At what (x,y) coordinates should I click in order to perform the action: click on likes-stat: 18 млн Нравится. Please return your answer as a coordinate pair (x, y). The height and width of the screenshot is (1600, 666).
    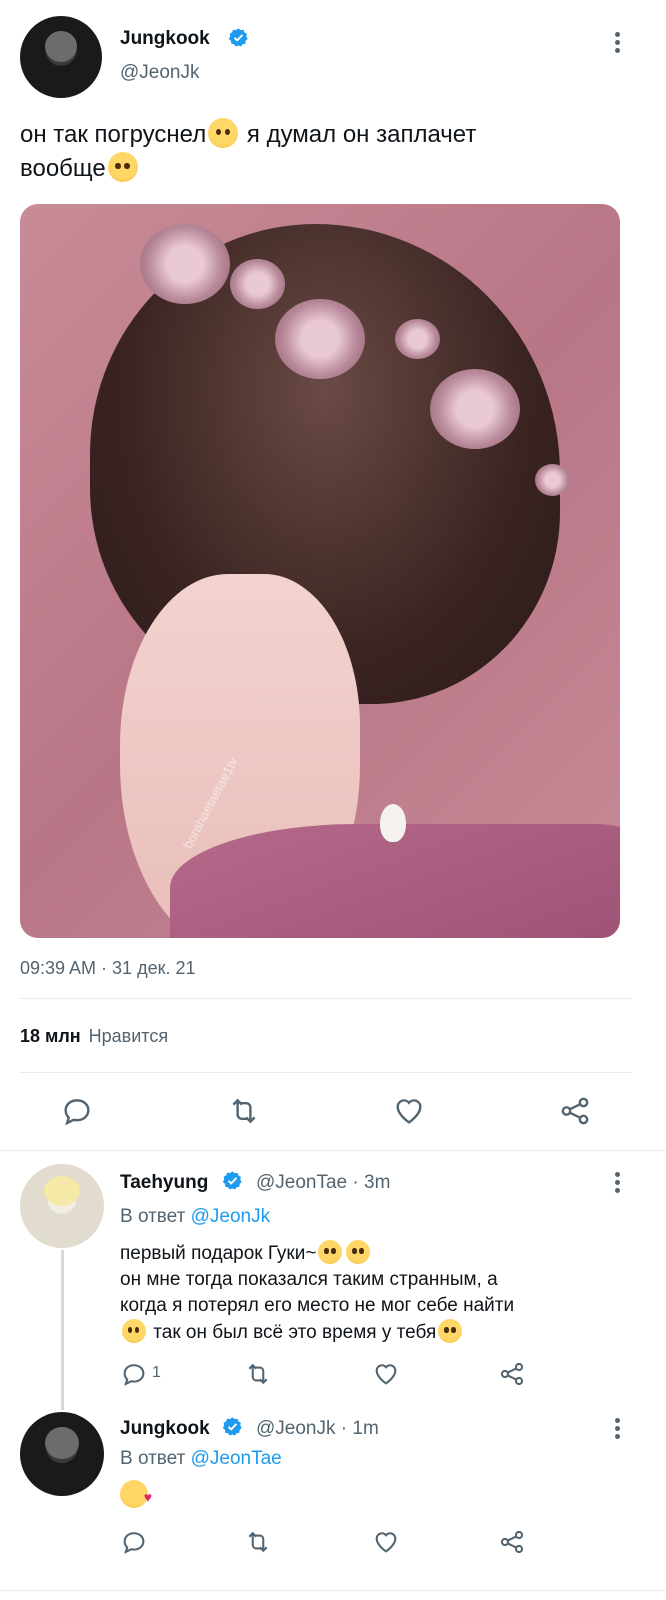
    Looking at the image, I should click on (94, 1036).